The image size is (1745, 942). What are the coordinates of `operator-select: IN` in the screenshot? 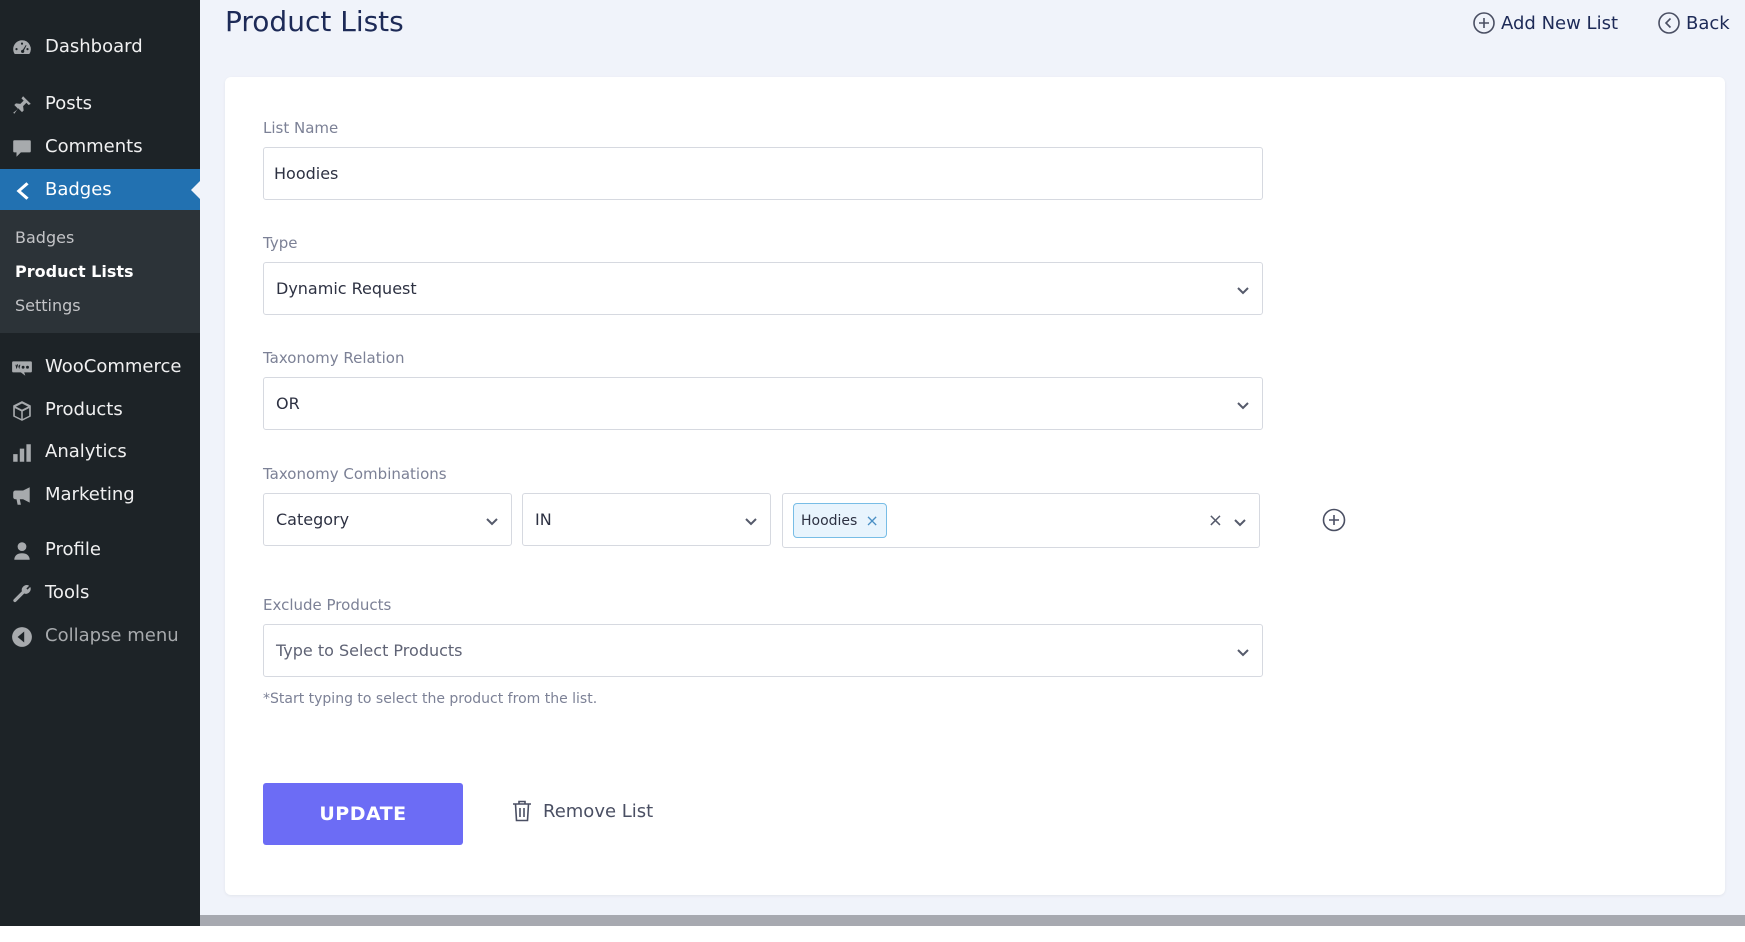 It's located at (646, 519).